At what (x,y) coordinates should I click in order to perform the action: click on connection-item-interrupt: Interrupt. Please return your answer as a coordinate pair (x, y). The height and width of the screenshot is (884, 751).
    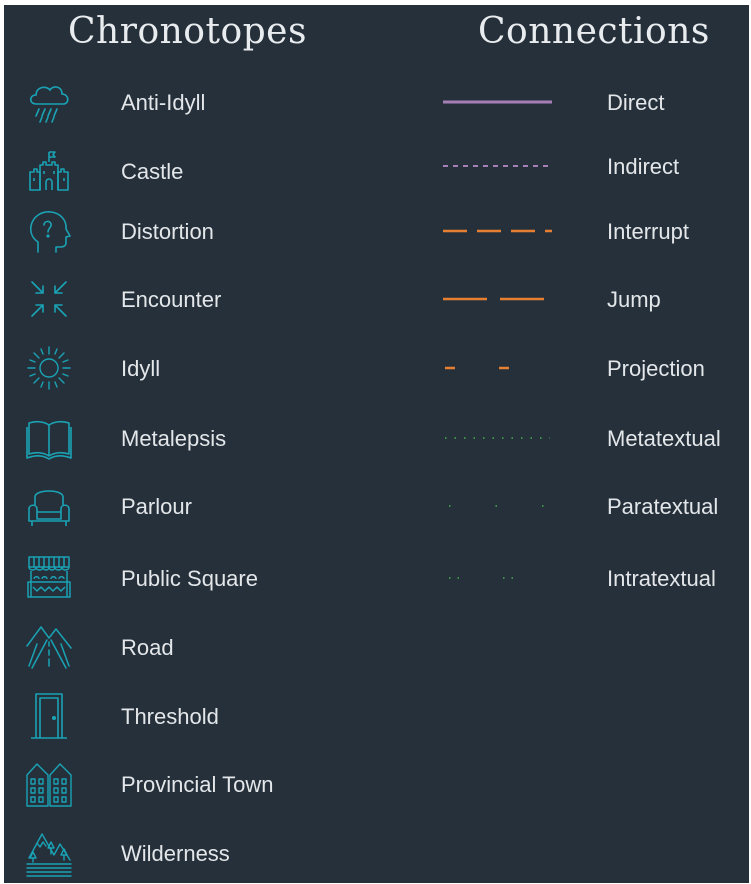
    Looking at the image, I should click on (576, 231).